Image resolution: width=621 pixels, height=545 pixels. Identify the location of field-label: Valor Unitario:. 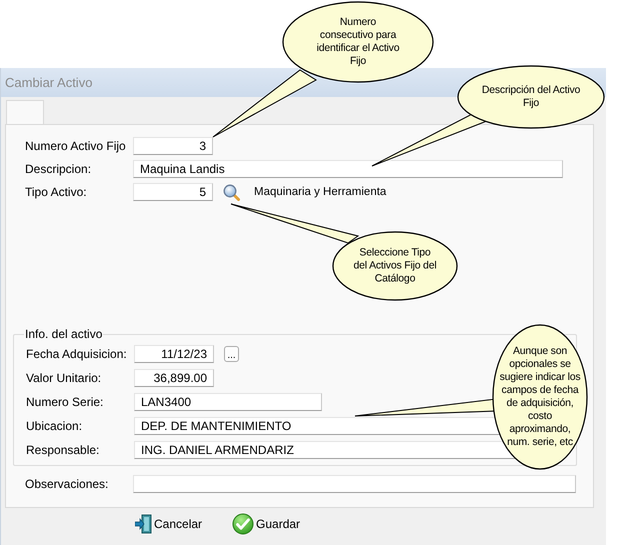
(64, 378).